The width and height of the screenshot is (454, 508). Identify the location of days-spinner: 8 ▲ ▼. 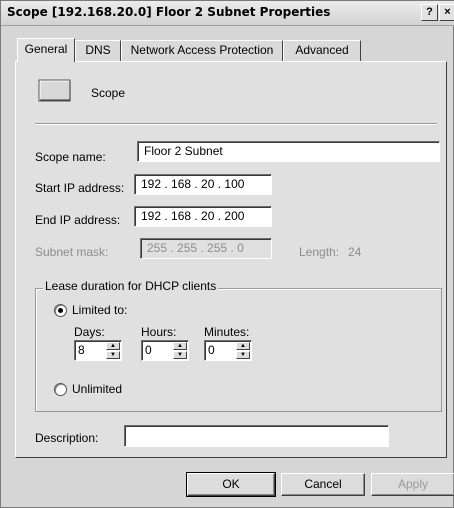
(98, 350).